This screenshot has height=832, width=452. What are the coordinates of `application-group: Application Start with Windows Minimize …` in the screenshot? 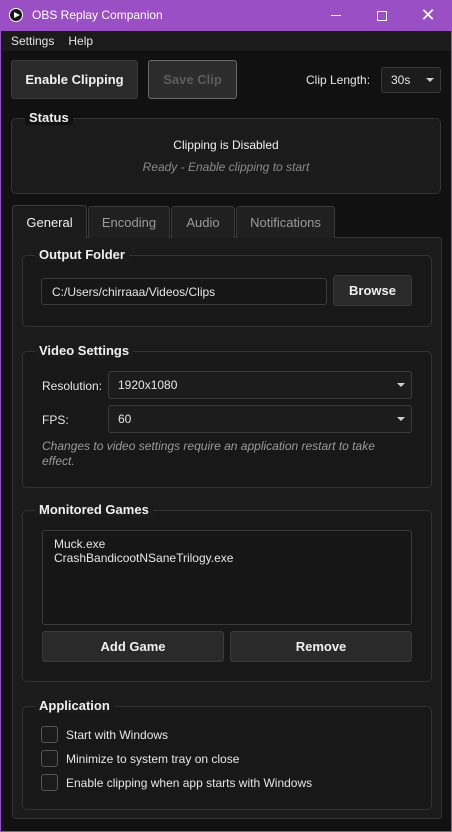 It's located at (227, 754).